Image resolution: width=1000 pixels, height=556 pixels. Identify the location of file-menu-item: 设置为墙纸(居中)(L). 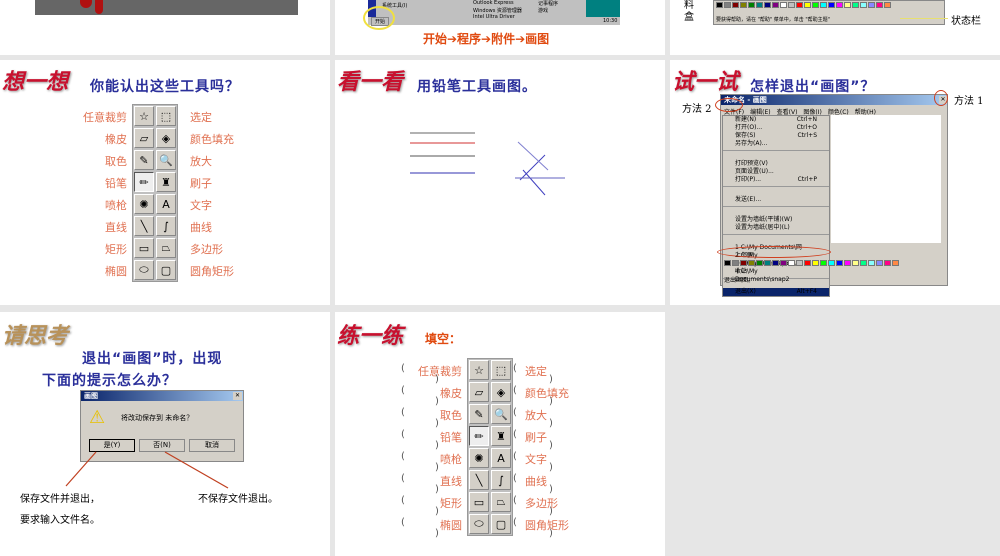
(776, 228).